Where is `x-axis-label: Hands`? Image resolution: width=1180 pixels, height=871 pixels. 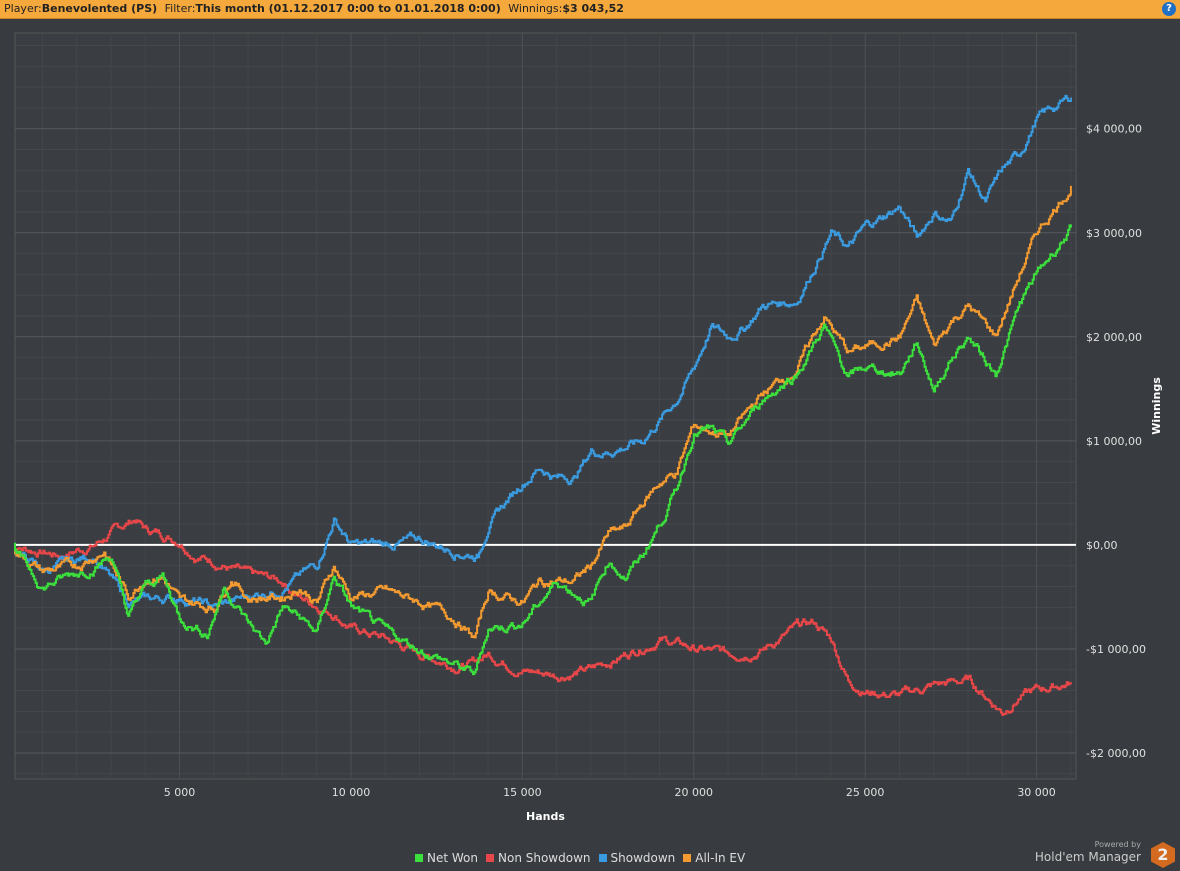 x-axis-label: Hands is located at coordinates (545, 816).